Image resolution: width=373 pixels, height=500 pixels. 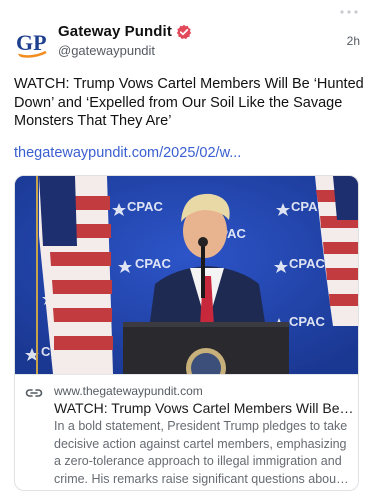 I want to click on lectern, so click(x=206, y=348).